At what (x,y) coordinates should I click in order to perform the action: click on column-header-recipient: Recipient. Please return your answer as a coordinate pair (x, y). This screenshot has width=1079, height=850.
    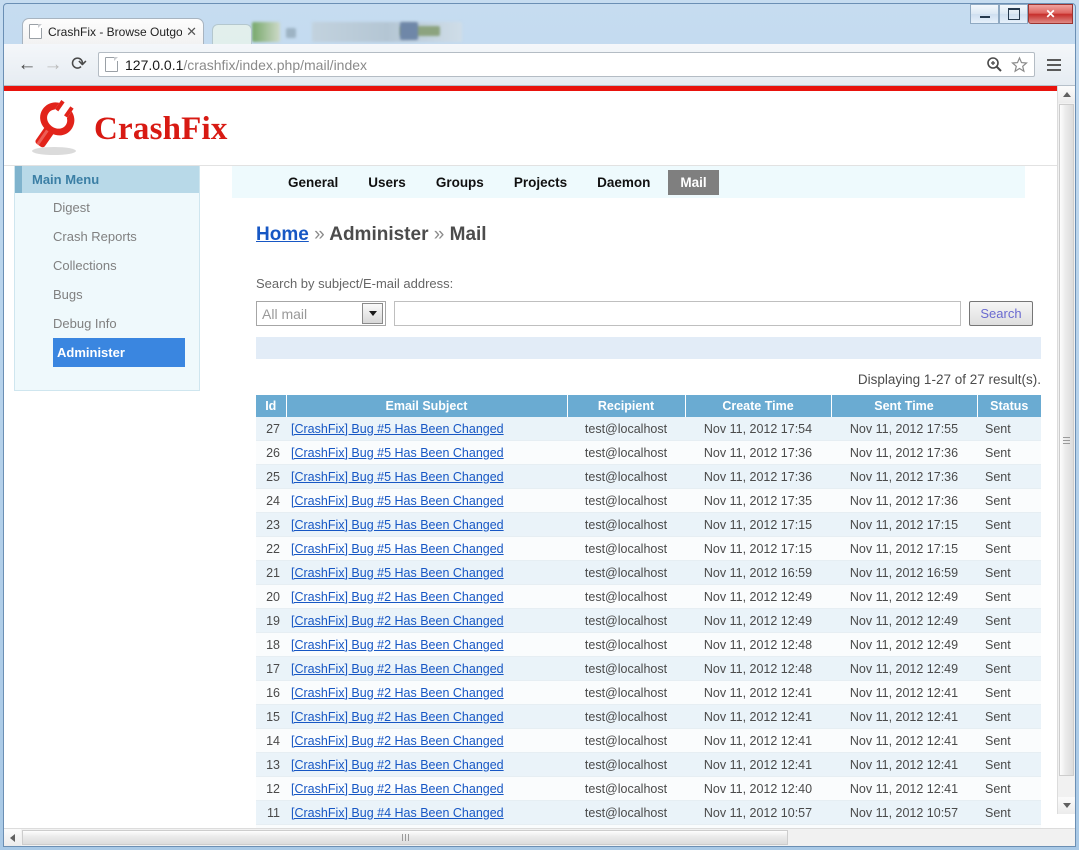
    Looking at the image, I should click on (626, 406).